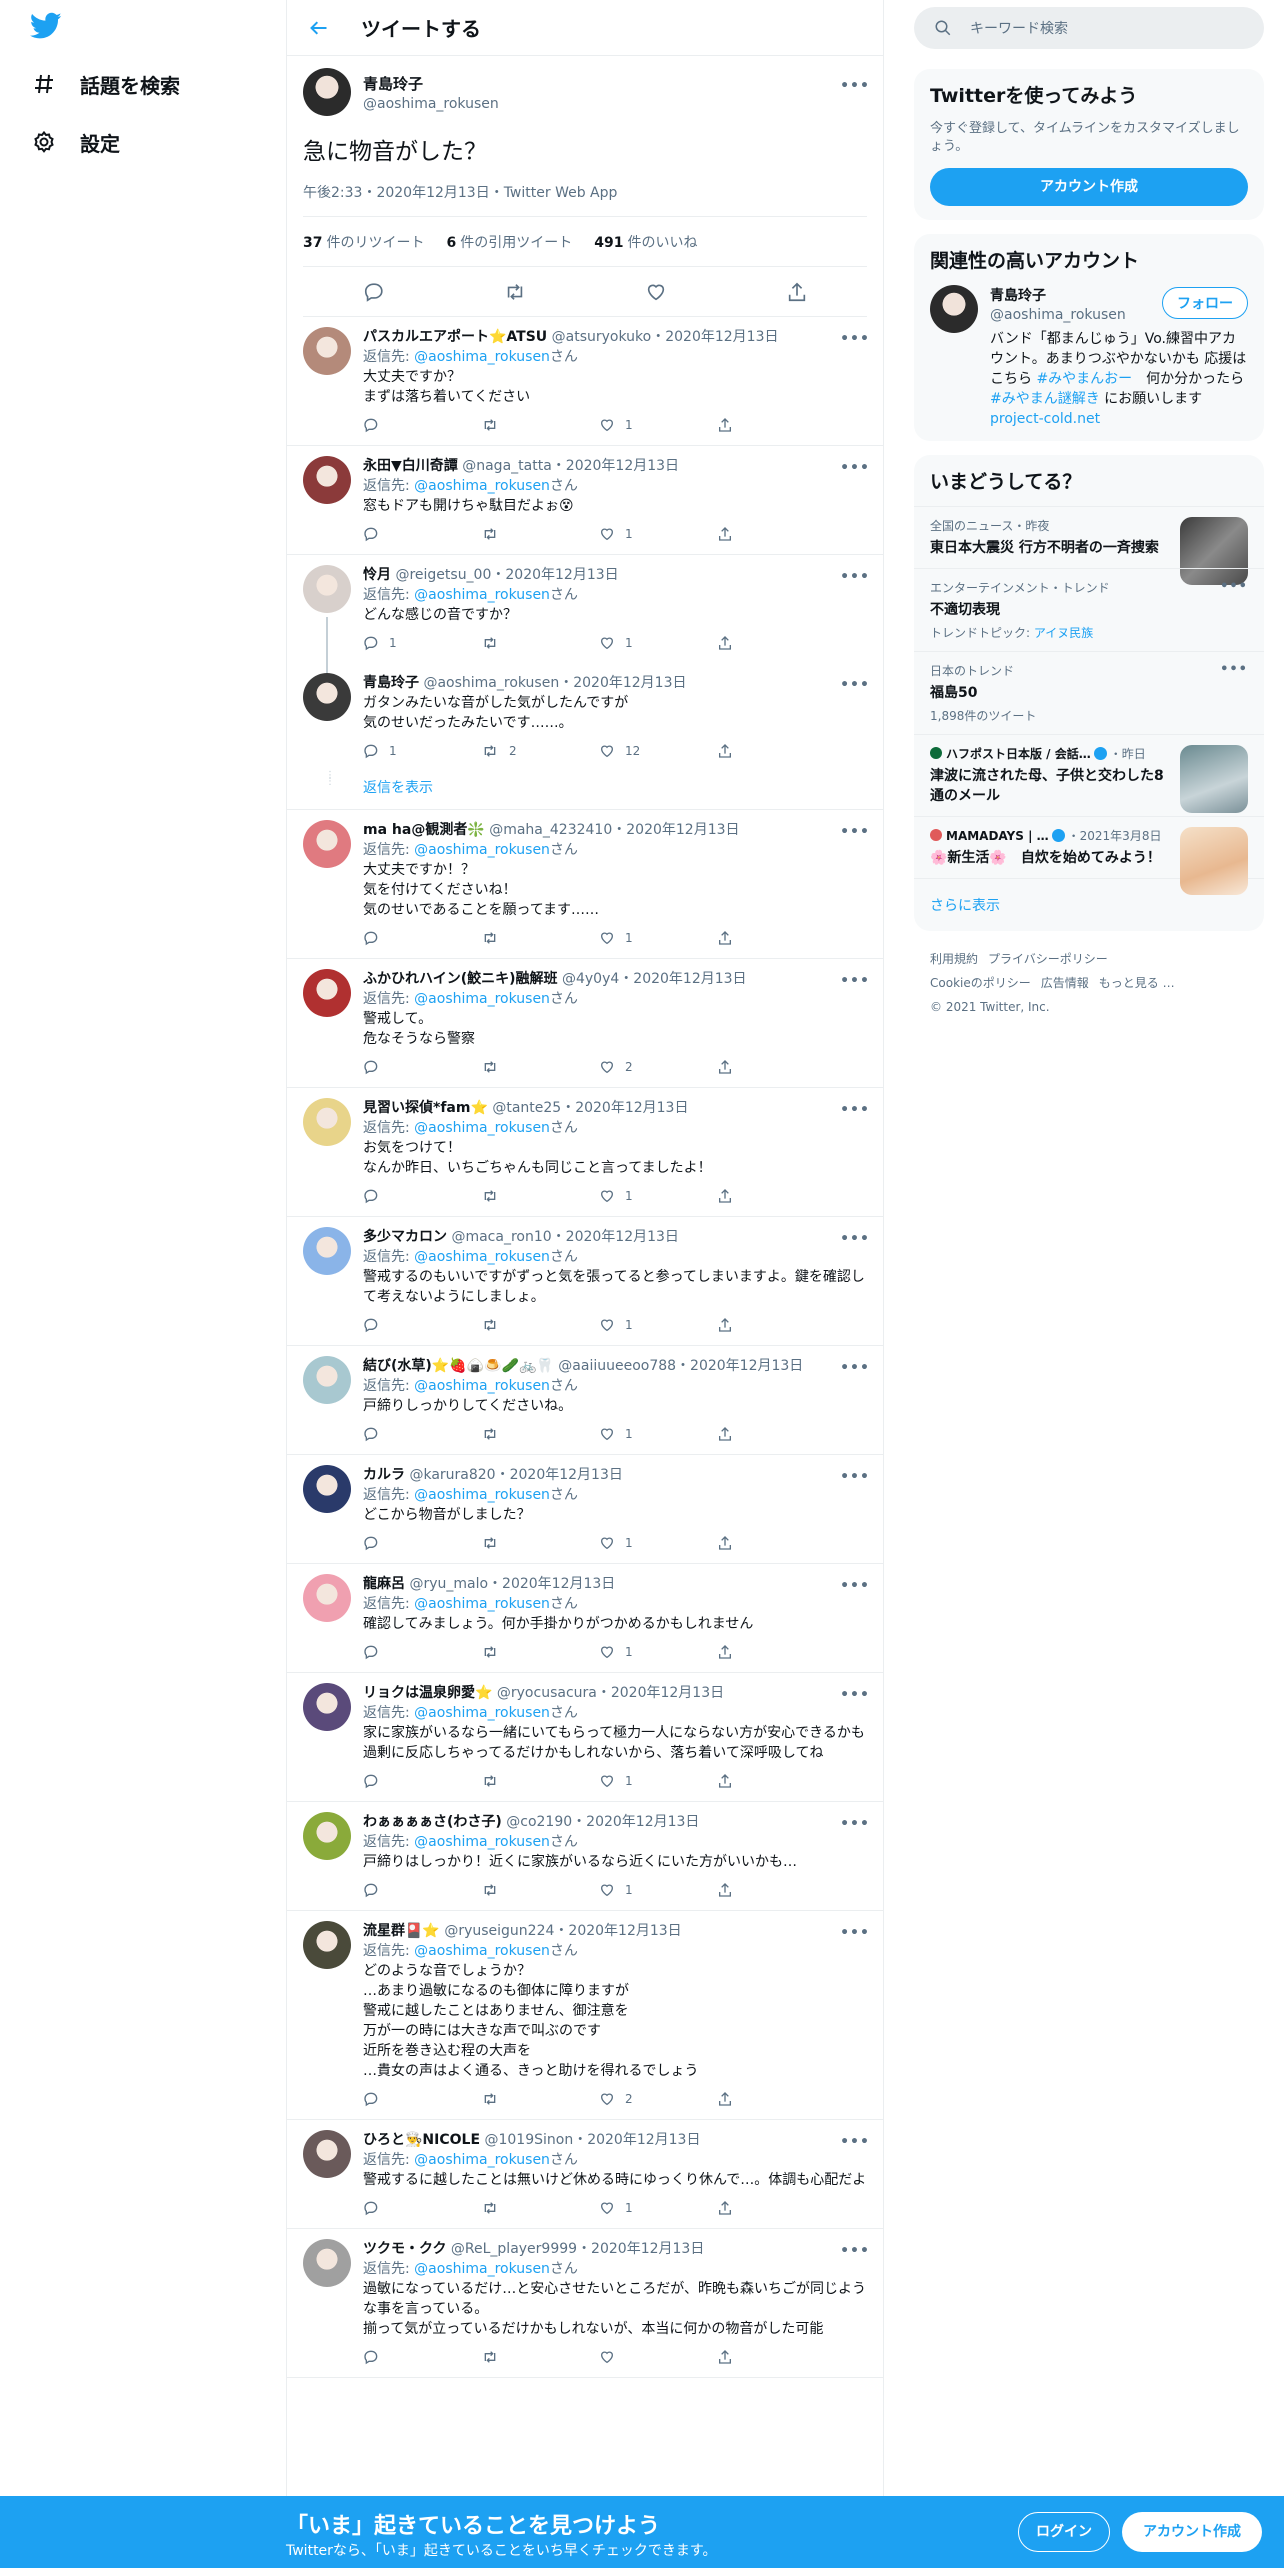 This screenshot has height=2568, width=1284. I want to click on like-button: 12, so click(658, 751).